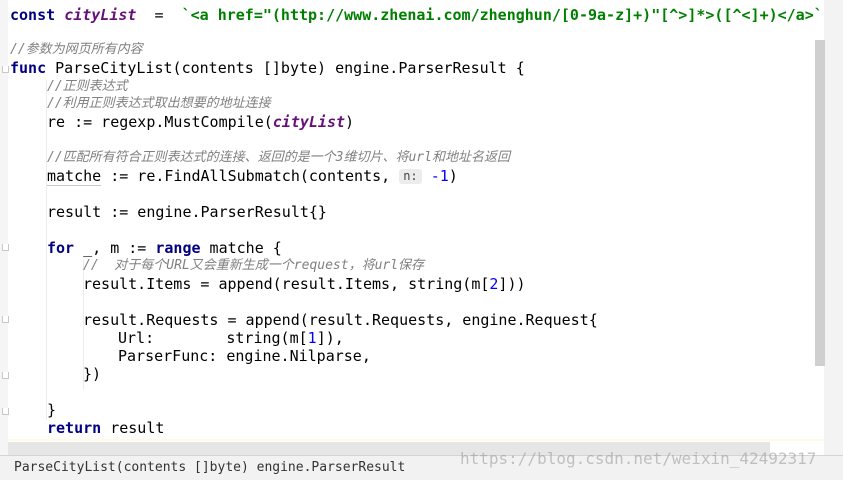 Image resolution: width=843 pixels, height=480 pixels. Describe the element at coordinates (87, 86) in the screenshot. I see `comment-line: //正则表达式` at that location.